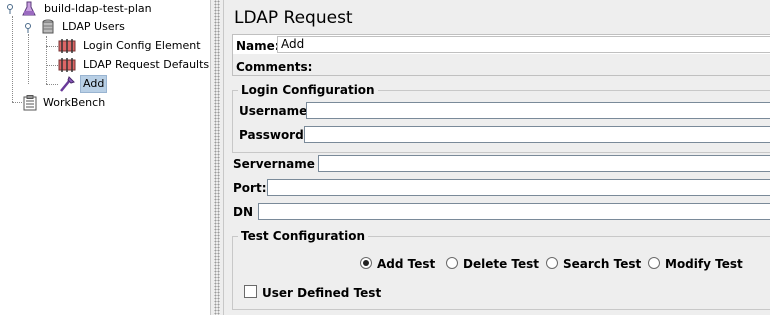  I want to click on tree-item-ldap-request-defaults: LDAP Request Defaults, so click(105, 65).